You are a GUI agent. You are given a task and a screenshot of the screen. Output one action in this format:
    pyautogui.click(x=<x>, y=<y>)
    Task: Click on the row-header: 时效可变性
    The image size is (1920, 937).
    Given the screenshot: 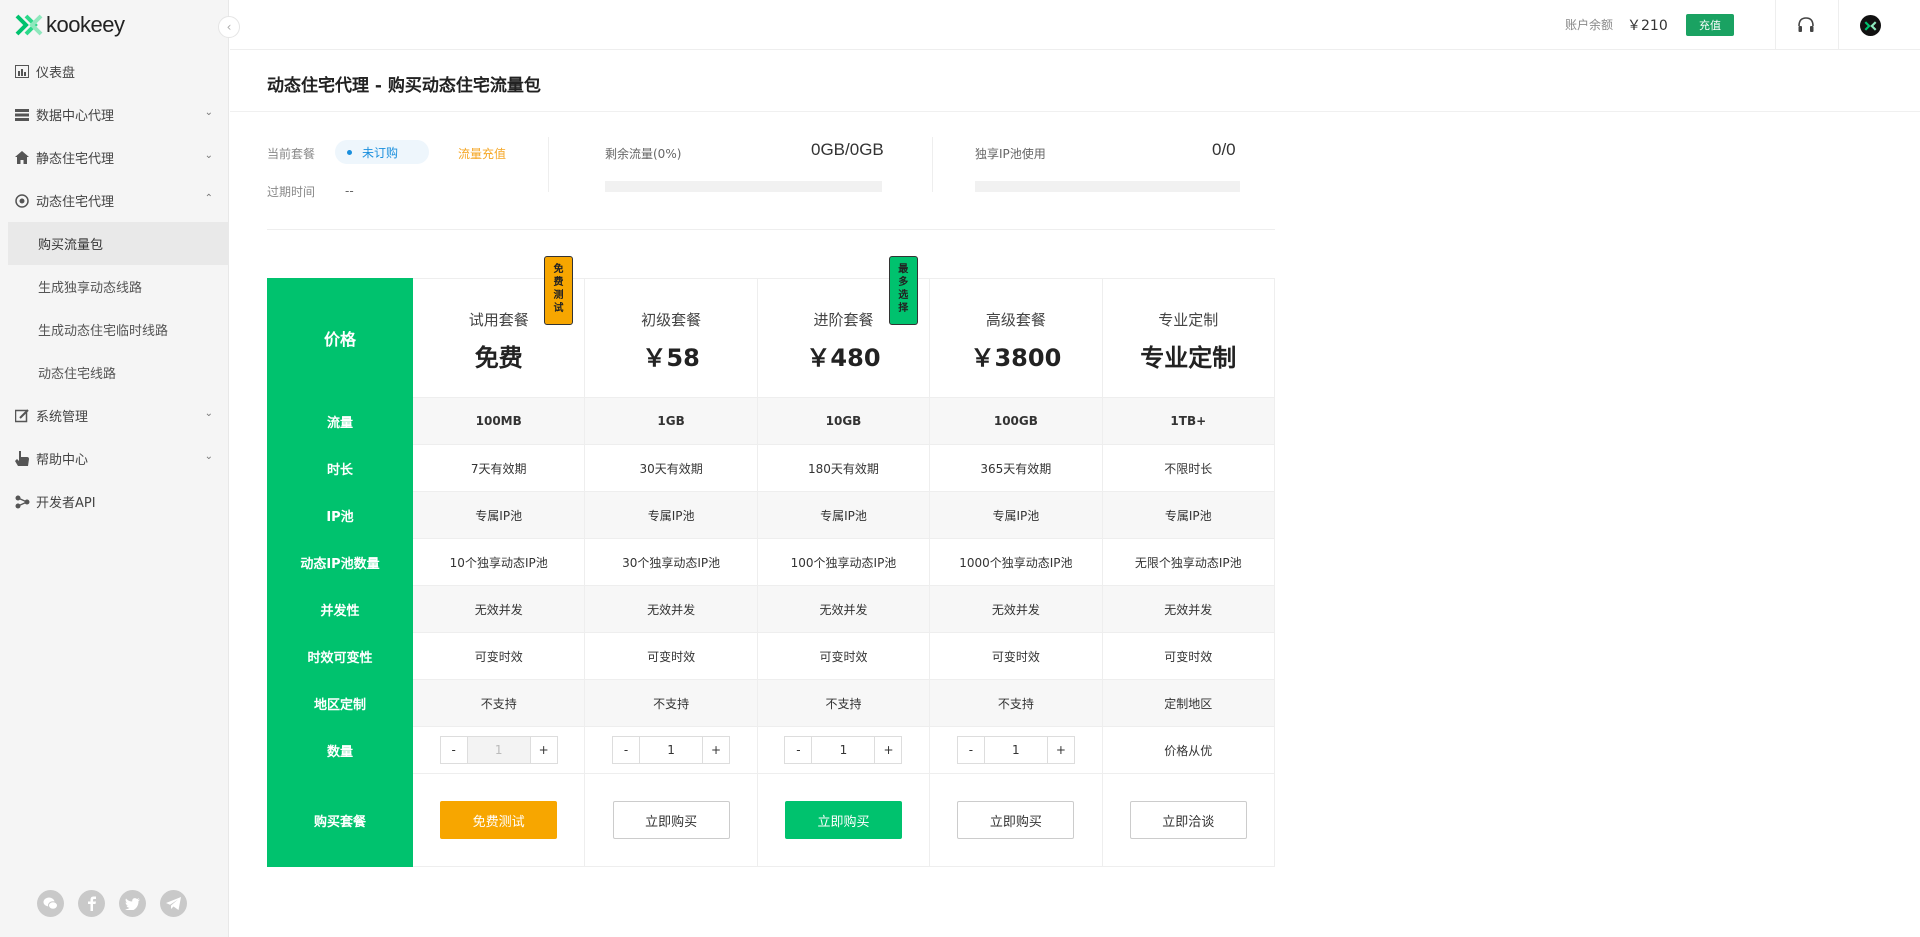 What is the action you would take?
    pyautogui.click(x=340, y=656)
    